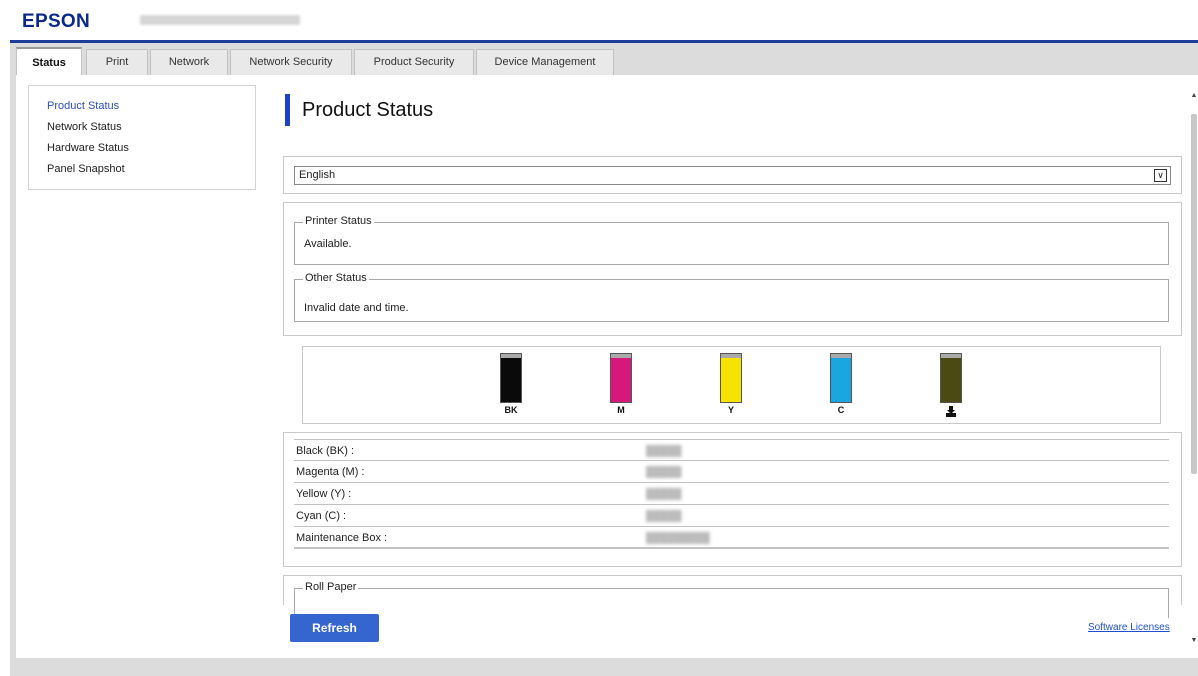 This screenshot has width=1198, height=676. I want to click on printer-status-legend: Printer Status, so click(338, 221).